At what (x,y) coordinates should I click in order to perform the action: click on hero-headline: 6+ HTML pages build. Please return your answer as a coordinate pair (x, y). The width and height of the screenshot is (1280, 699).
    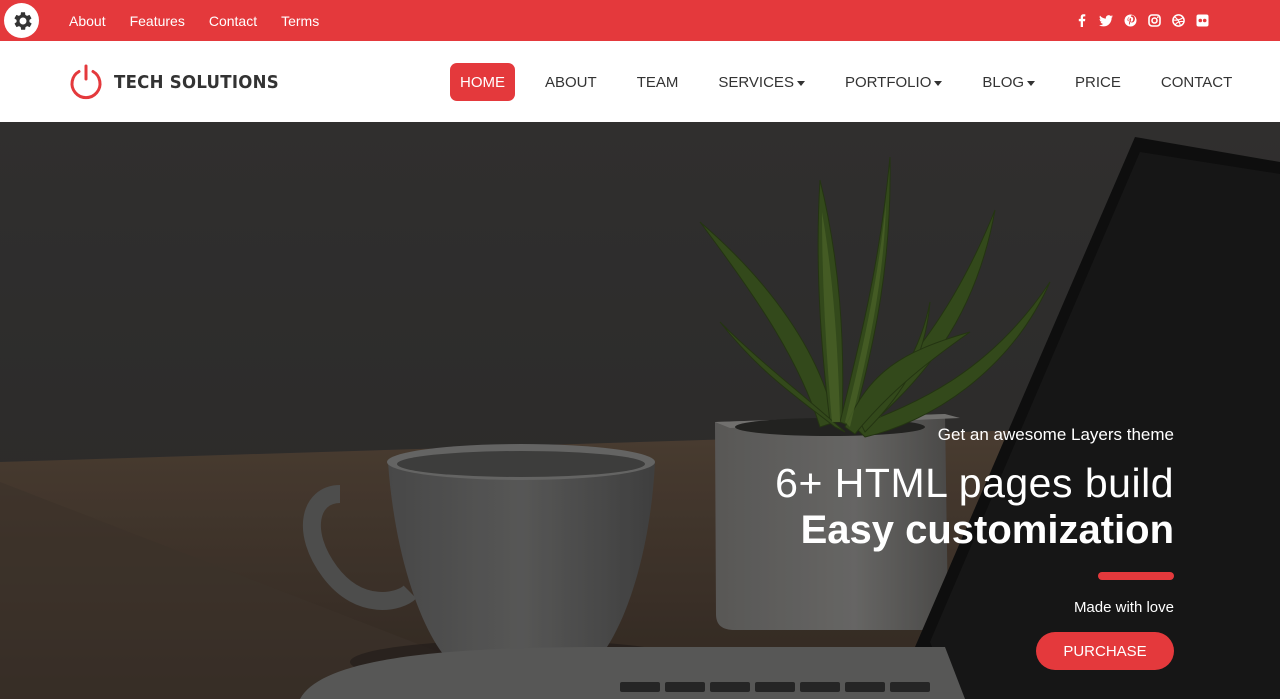
    Looking at the image, I should click on (974, 483).